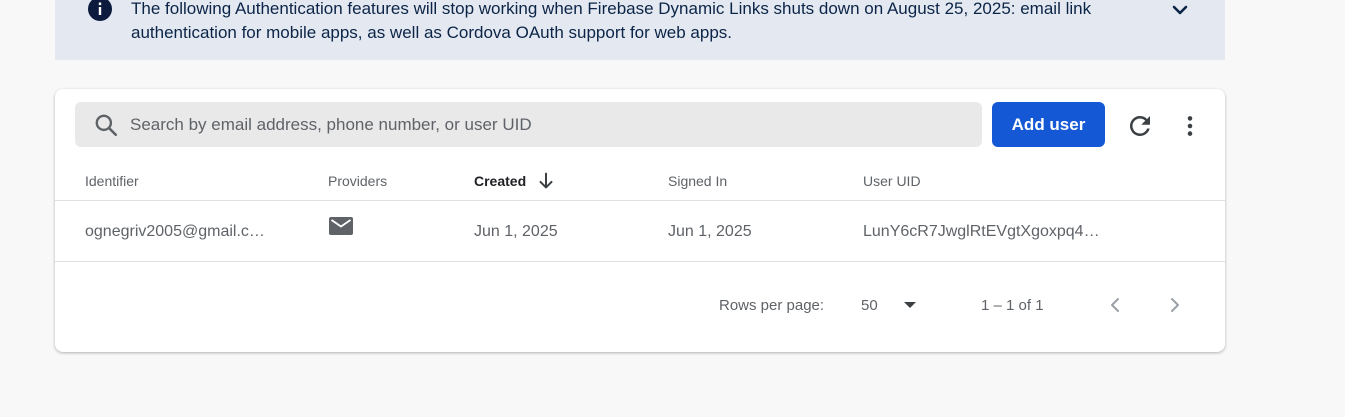 This screenshot has height=417, width=1345. Describe the element at coordinates (112, 181) in the screenshot. I see `column-header-identifier: Identifier` at that location.